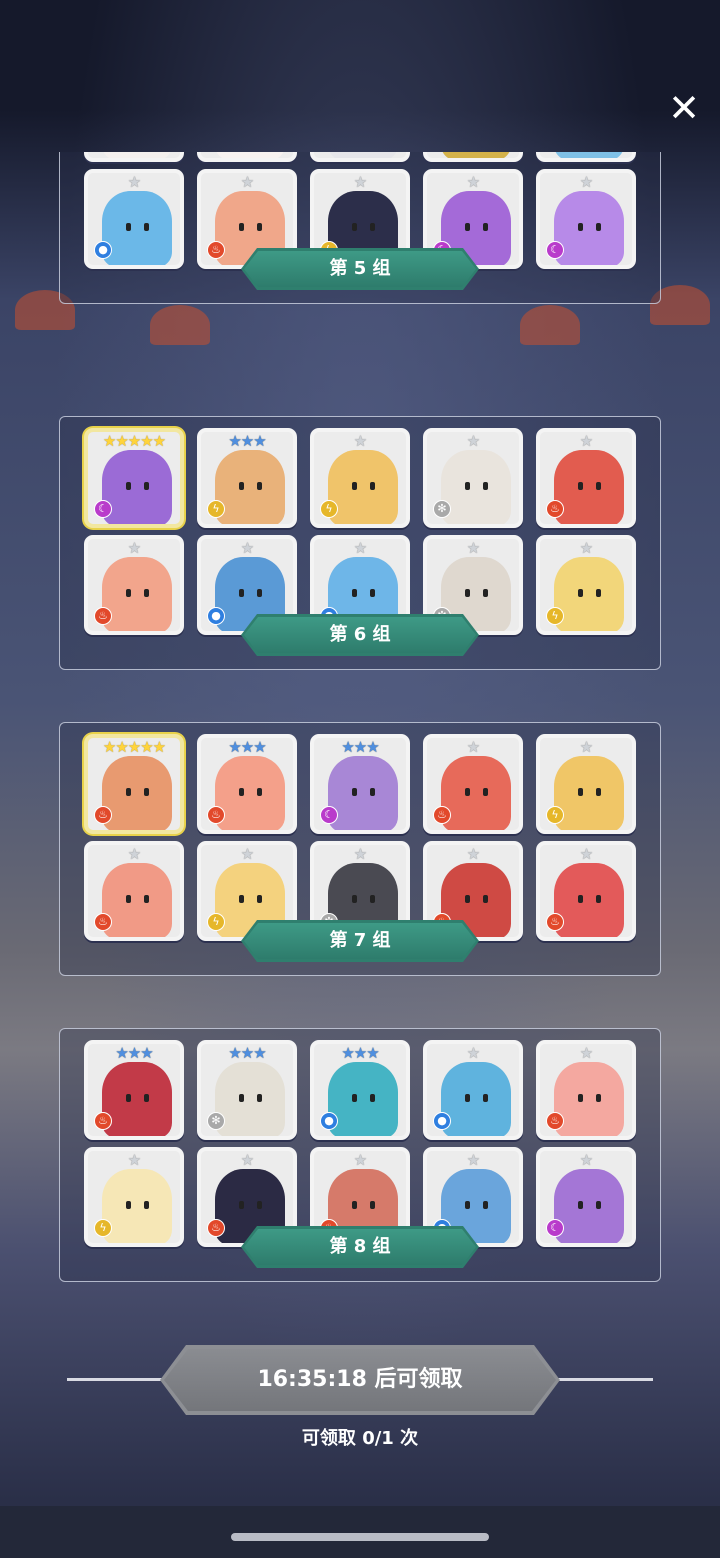 This screenshot has width=720, height=1558. I want to click on hero-card: ★★★ ✻, so click(247, 1090).